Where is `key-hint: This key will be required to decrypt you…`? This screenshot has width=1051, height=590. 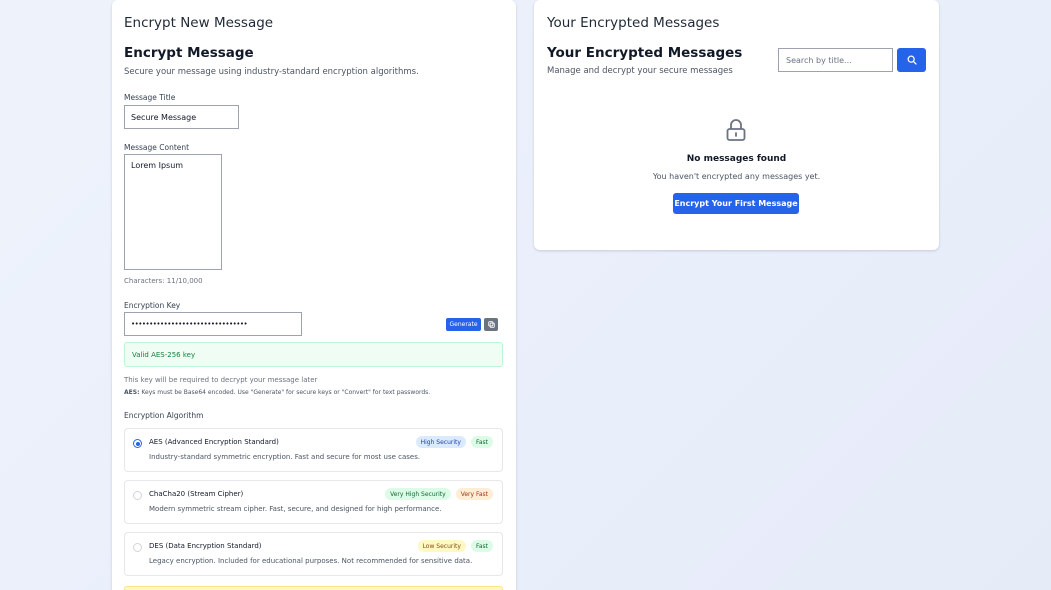 key-hint: This key will be required to decrypt you… is located at coordinates (221, 380).